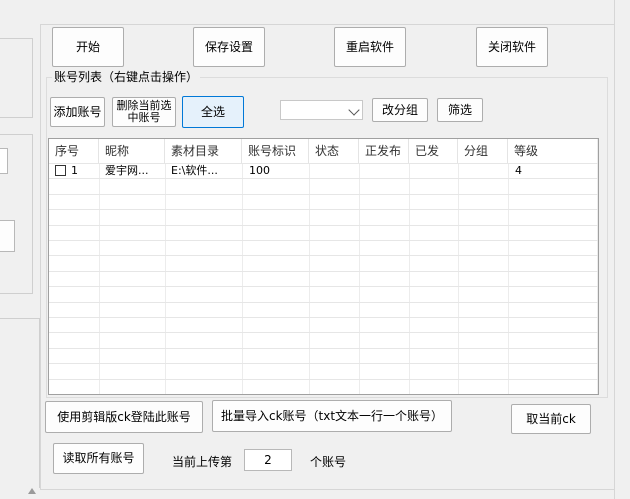 The width and height of the screenshot is (630, 499). What do you see at coordinates (229, 47) in the screenshot?
I see `save-settings-button: 保存设置` at bounding box center [229, 47].